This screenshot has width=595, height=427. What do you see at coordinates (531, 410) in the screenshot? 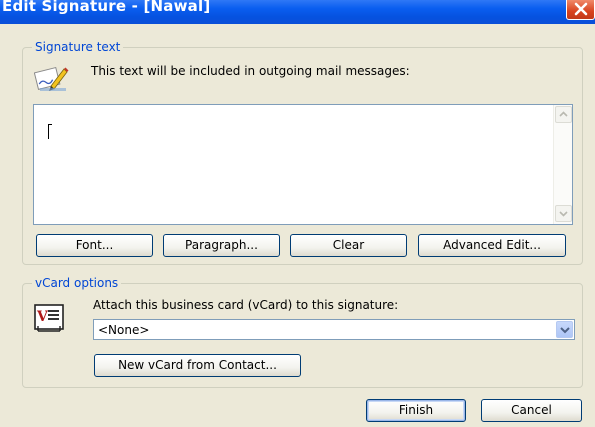
I see `cancel-button: Cancel` at bounding box center [531, 410].